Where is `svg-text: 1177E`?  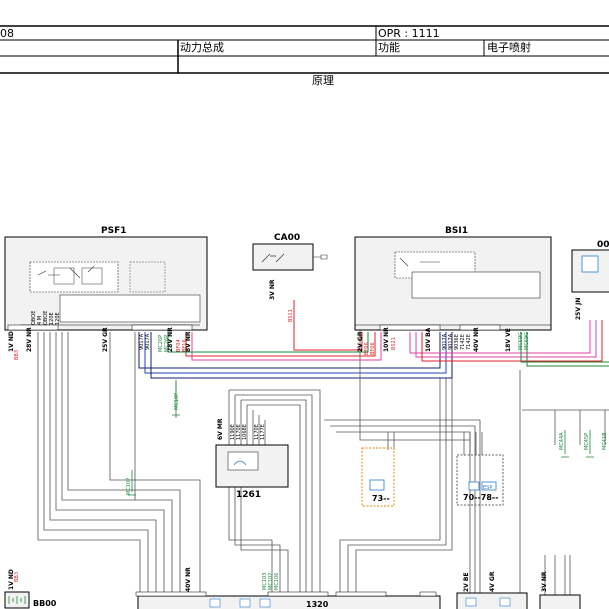 svg-text: 1177E is located at coordinates (263, 432).